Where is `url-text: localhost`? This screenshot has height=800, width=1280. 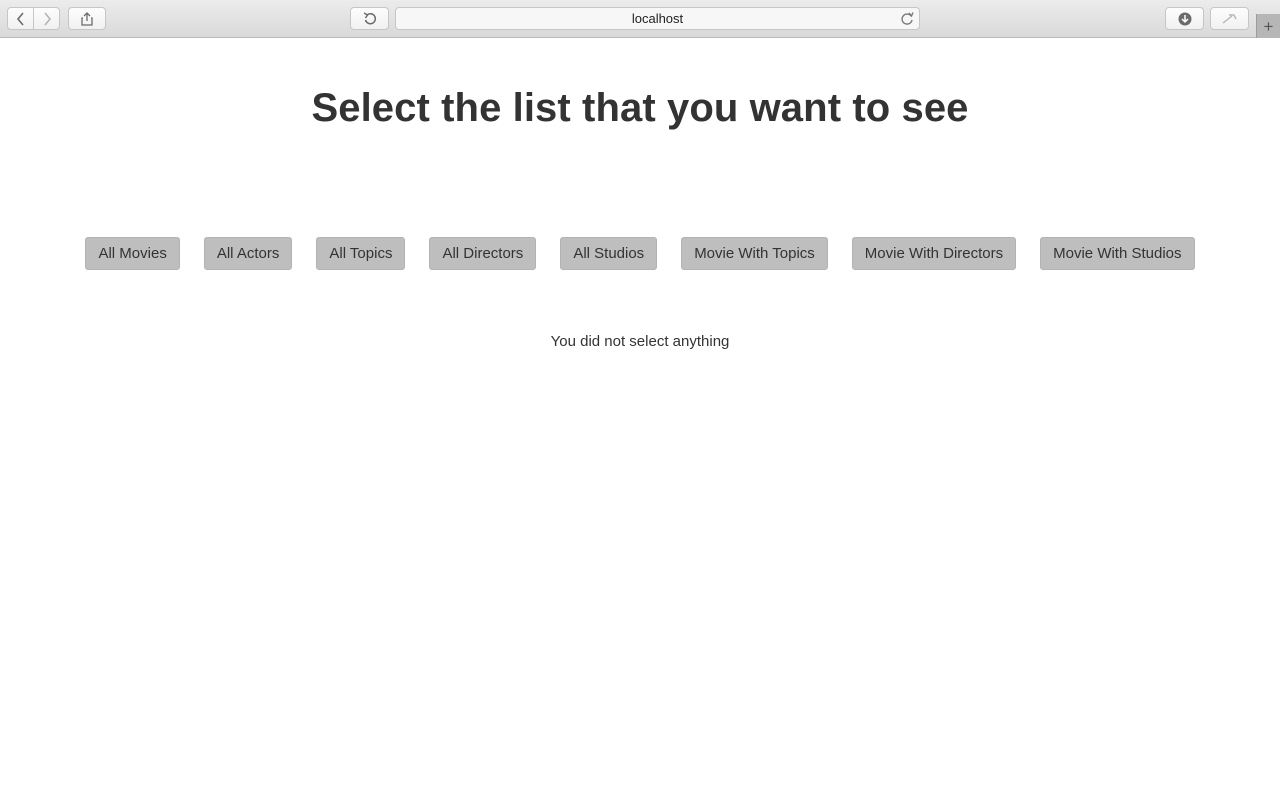 url-text: localhost is located at coordinates (657, 18).